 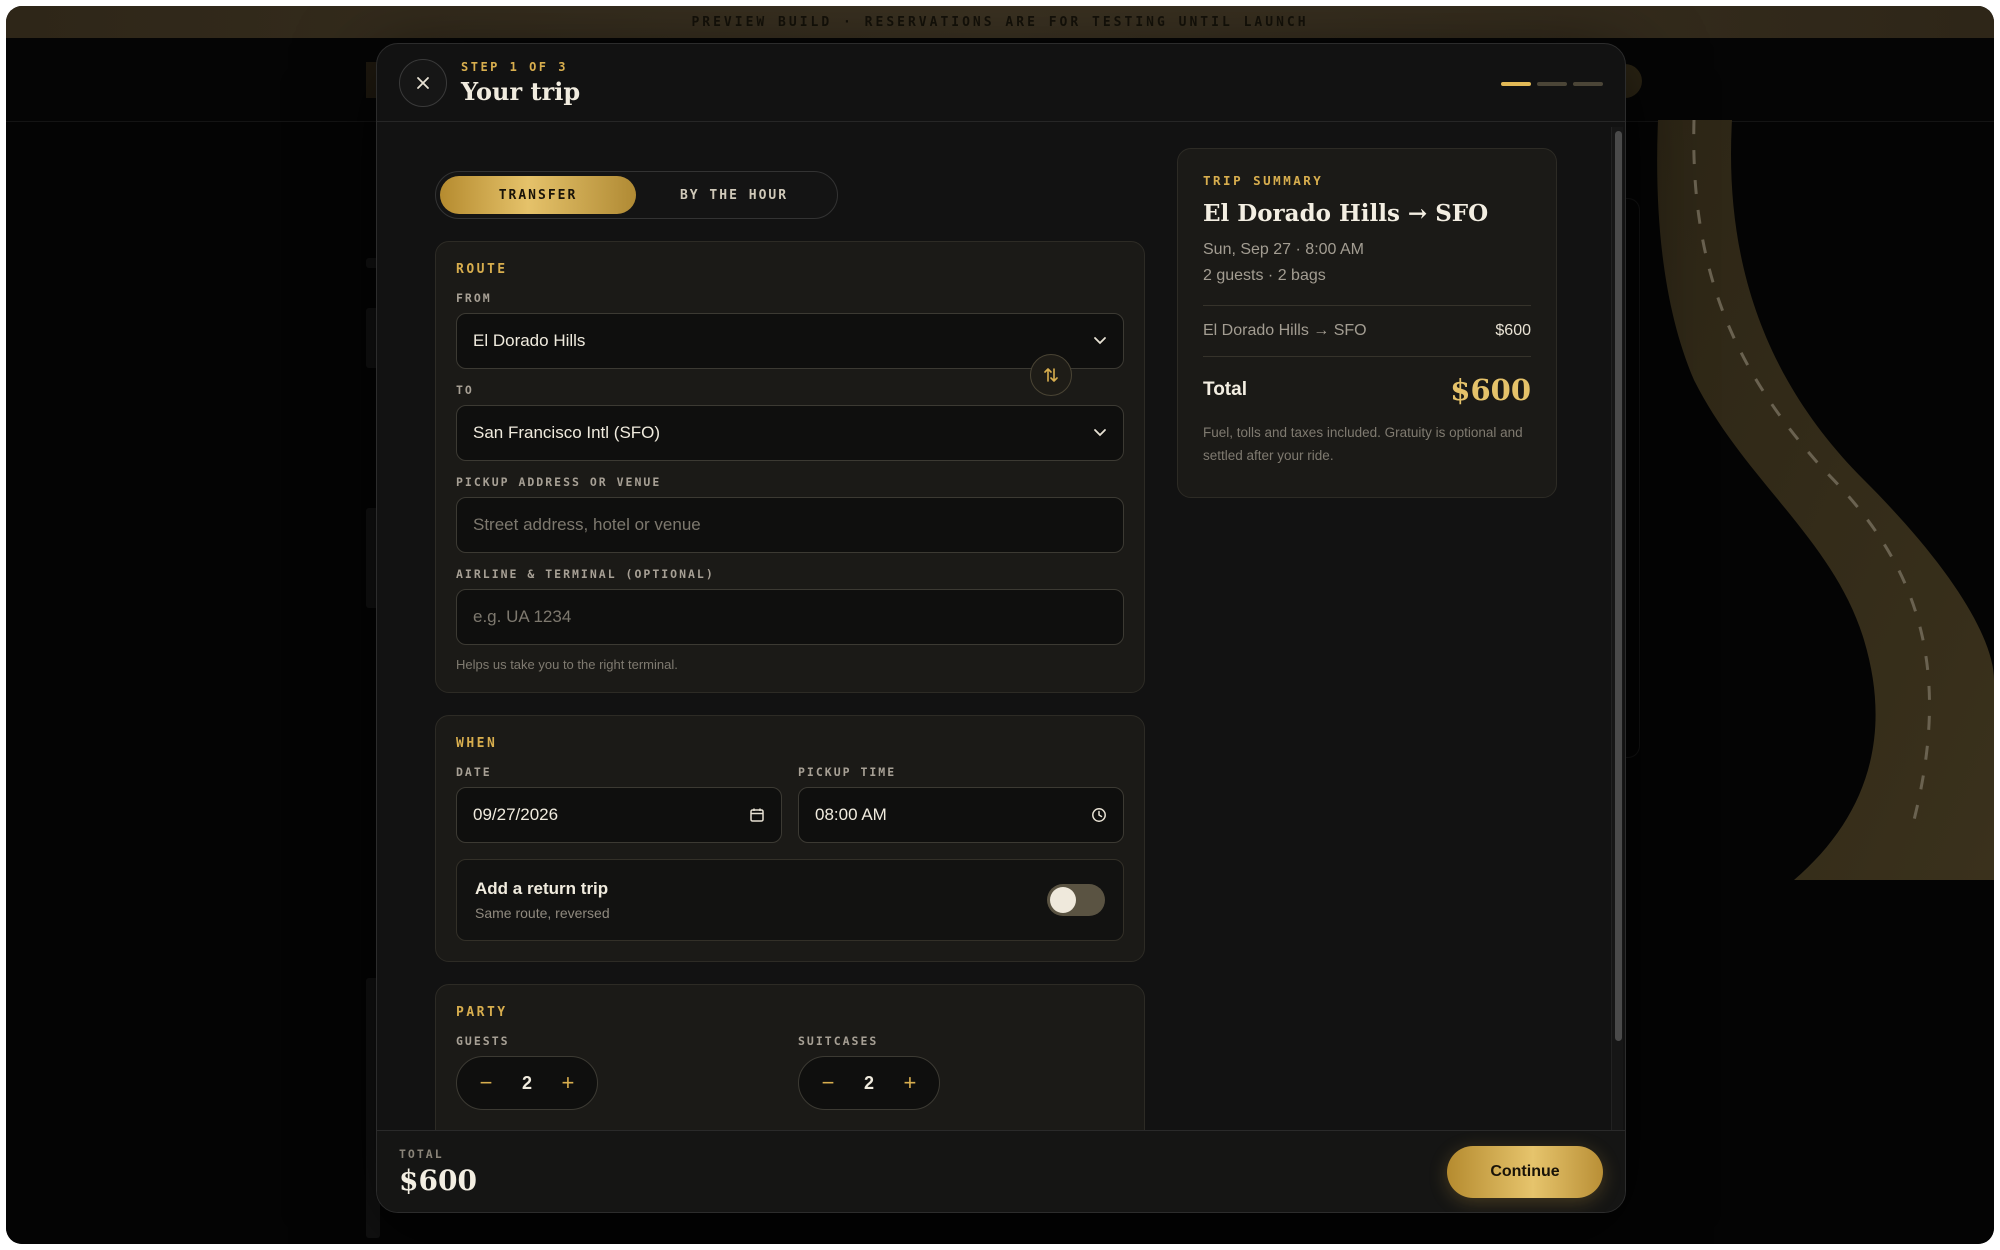 I want to click on clock-icon, so click(x=1099, y=815).